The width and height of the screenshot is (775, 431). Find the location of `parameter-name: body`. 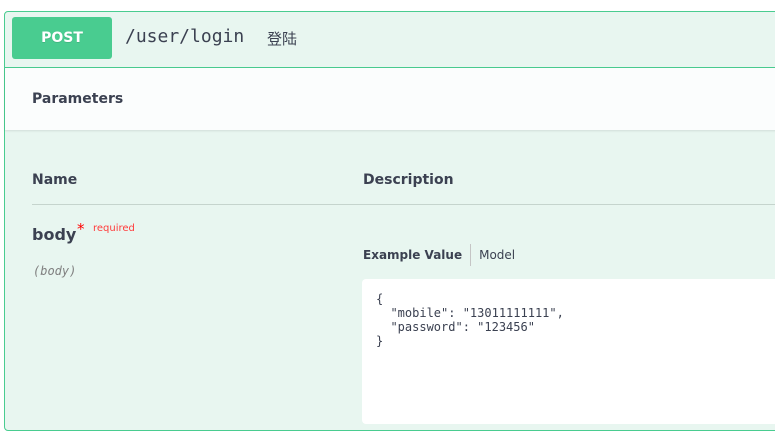

parameter-name: body is located at coordinates (54, 234).